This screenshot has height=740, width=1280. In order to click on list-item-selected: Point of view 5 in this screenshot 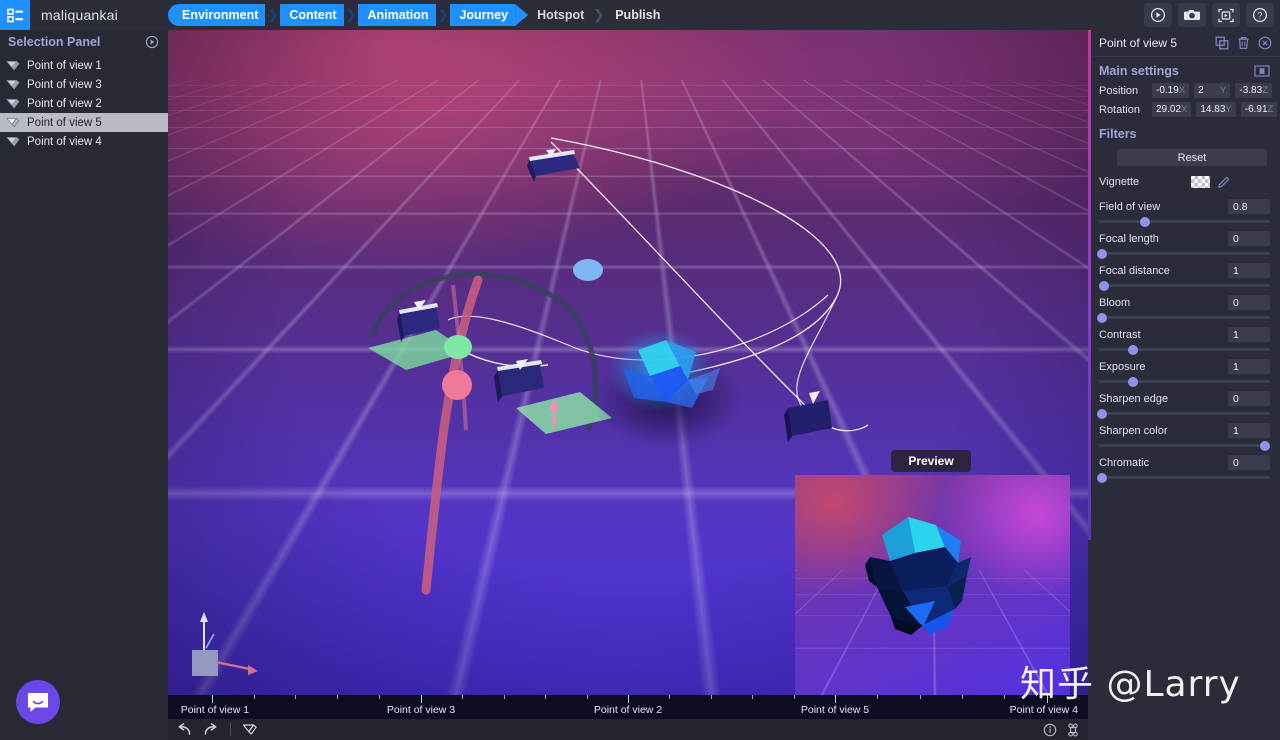, I will do `click(84, 122)`.